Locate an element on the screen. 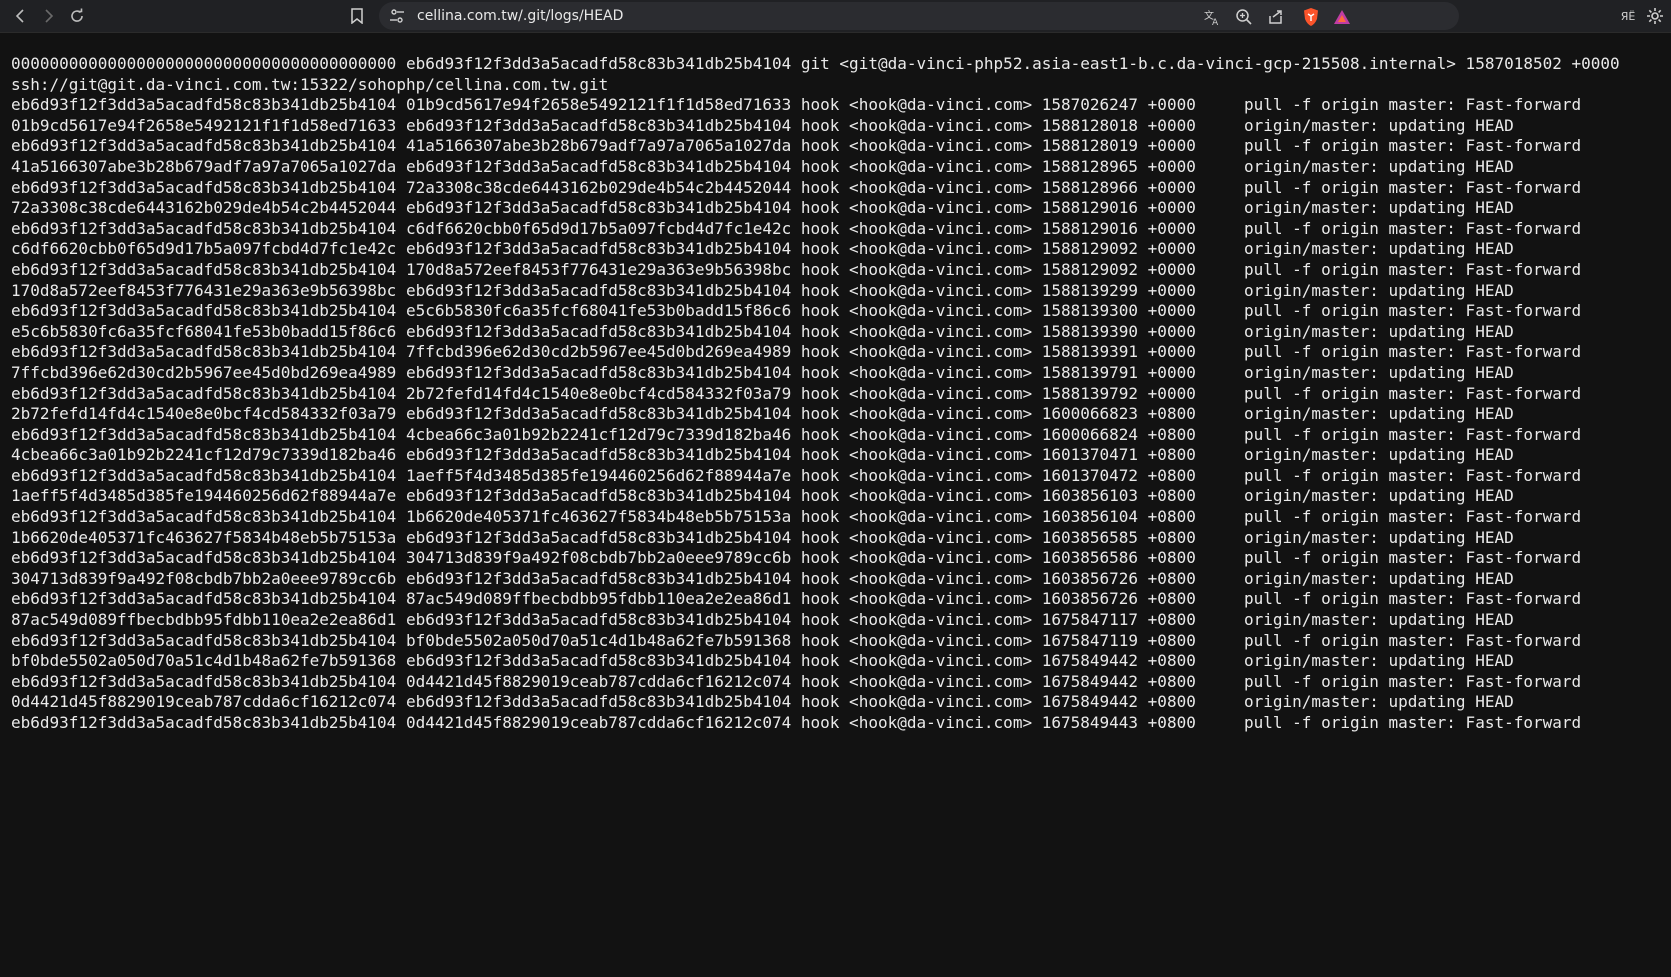 The image size is (1671, 977). extension-icon: ЯЁ is located at coordinates (1628, 16).